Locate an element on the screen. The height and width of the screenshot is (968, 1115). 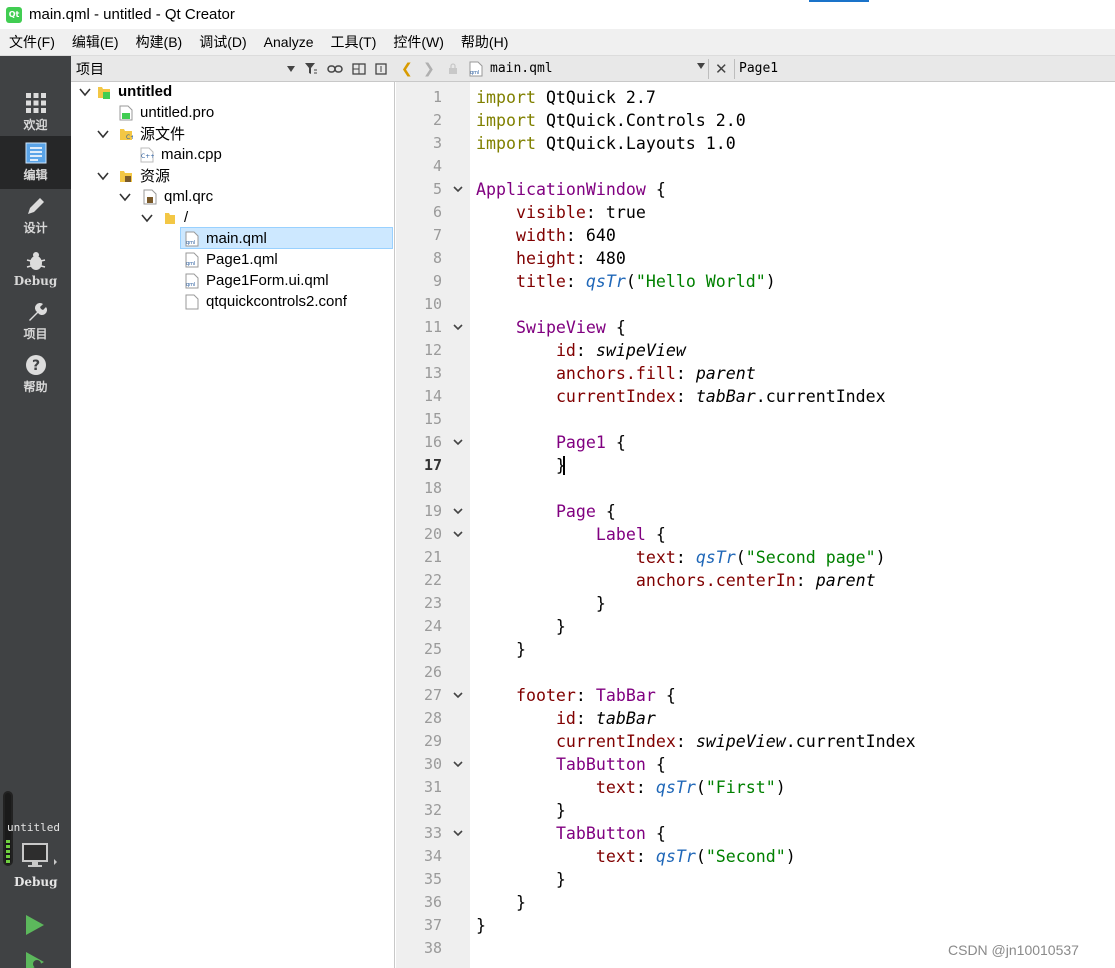
tree-item-qml-qrc: qml.qrc is located at coordinates (166, 196).